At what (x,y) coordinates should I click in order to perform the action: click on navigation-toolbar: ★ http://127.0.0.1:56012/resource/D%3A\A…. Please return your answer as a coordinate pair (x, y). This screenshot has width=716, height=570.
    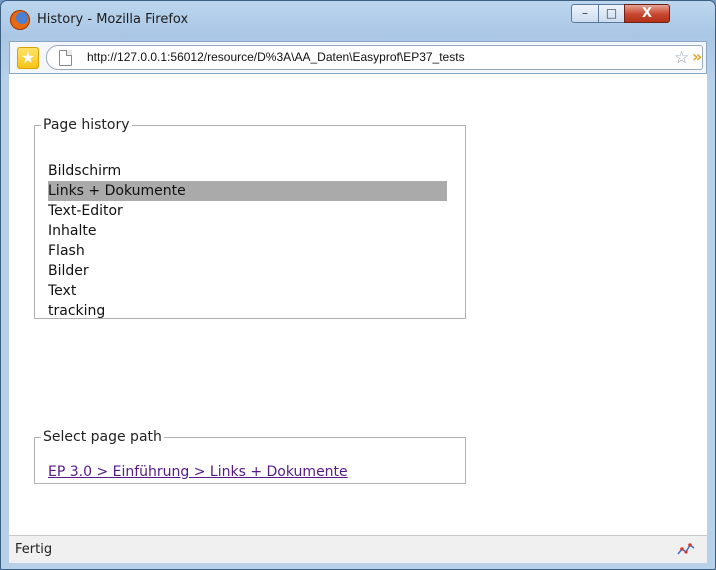
    Looking at the image, I should click on (358, 57).